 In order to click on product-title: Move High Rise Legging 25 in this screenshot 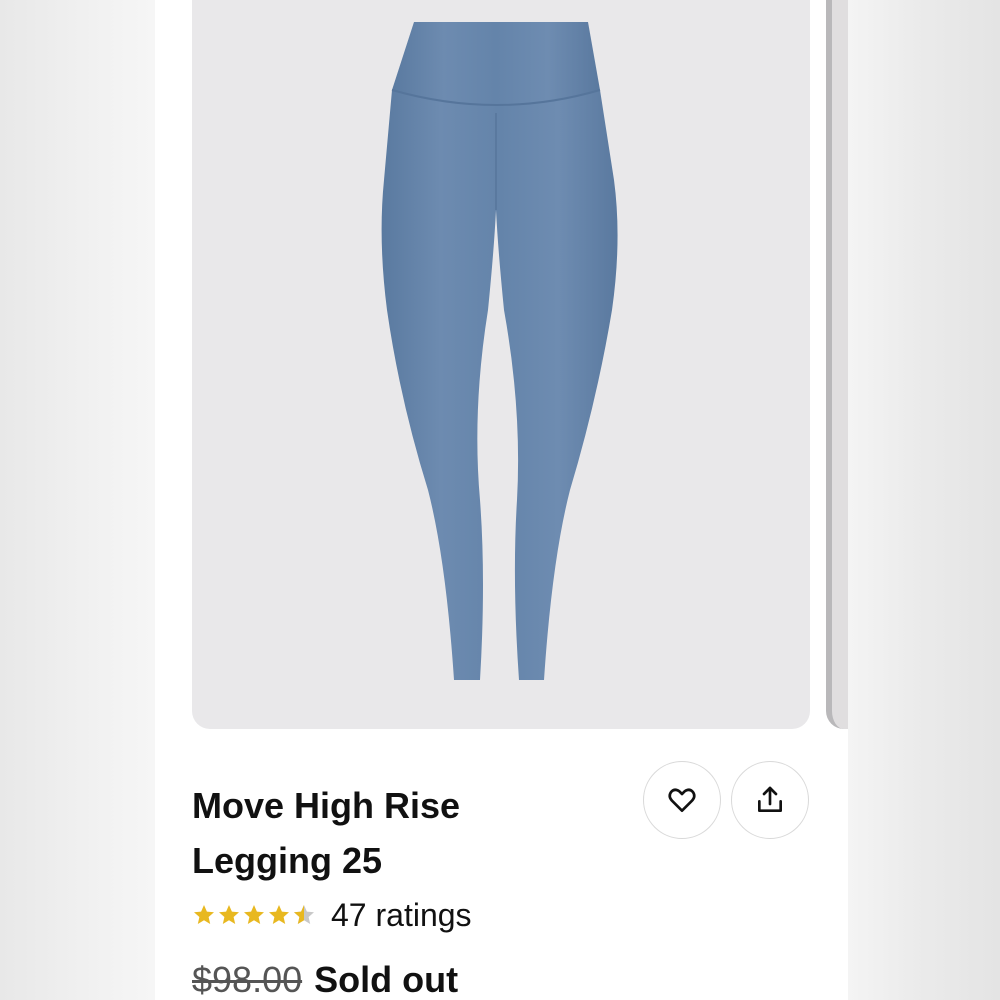, I will do `click(402, 833)`.